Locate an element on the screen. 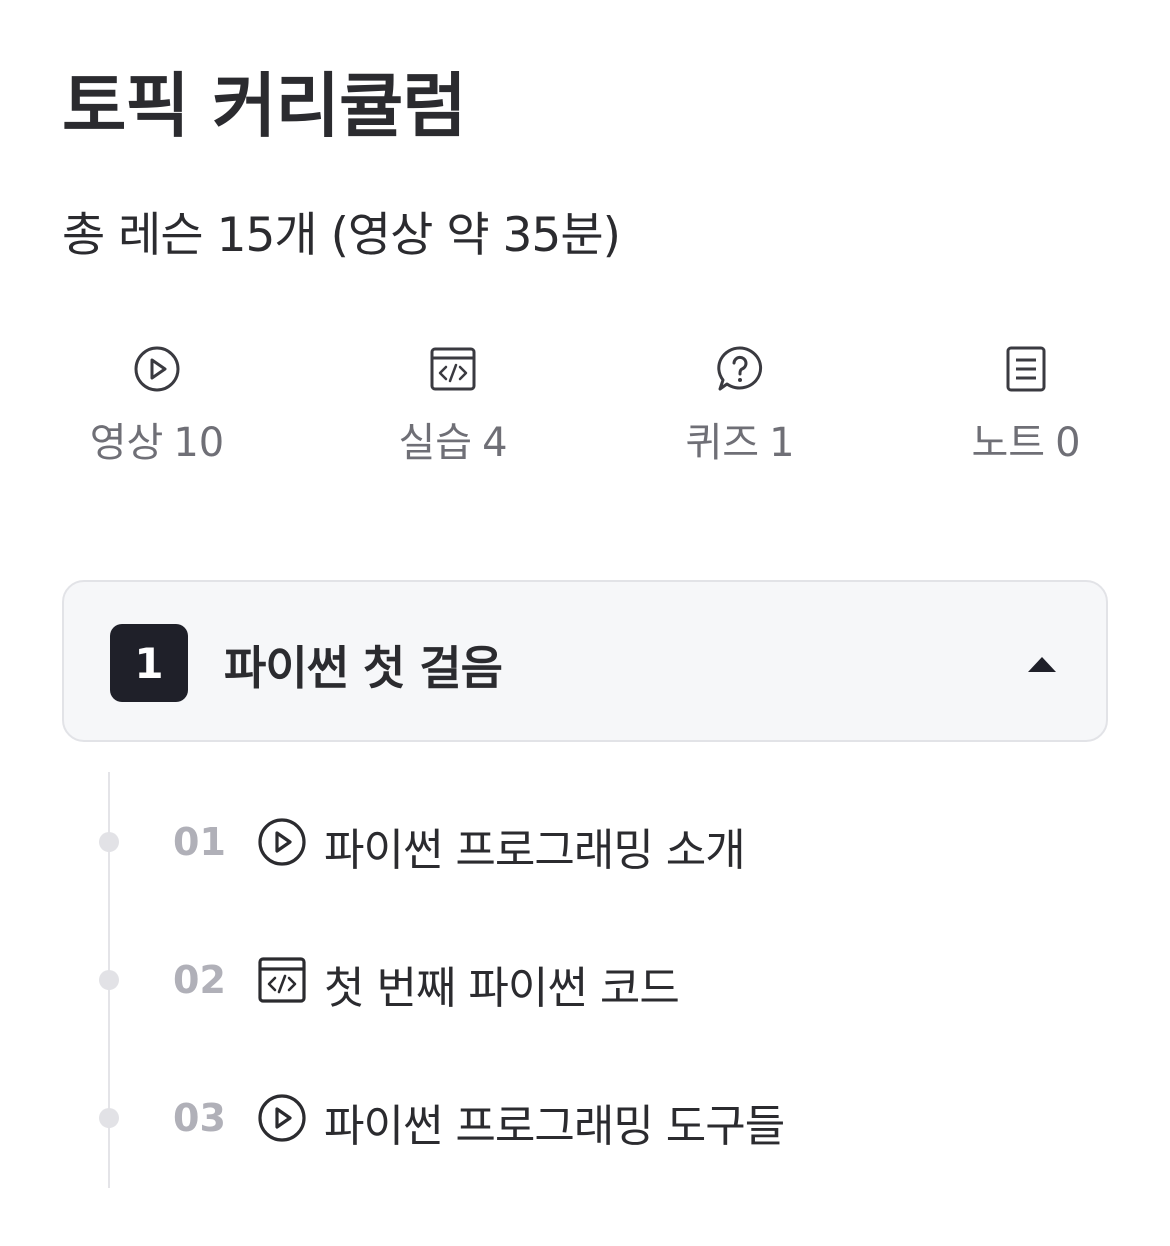 This screenshot has width=1170, height=1246. lesson-number: 03 is located at coordinates (199, 1118).